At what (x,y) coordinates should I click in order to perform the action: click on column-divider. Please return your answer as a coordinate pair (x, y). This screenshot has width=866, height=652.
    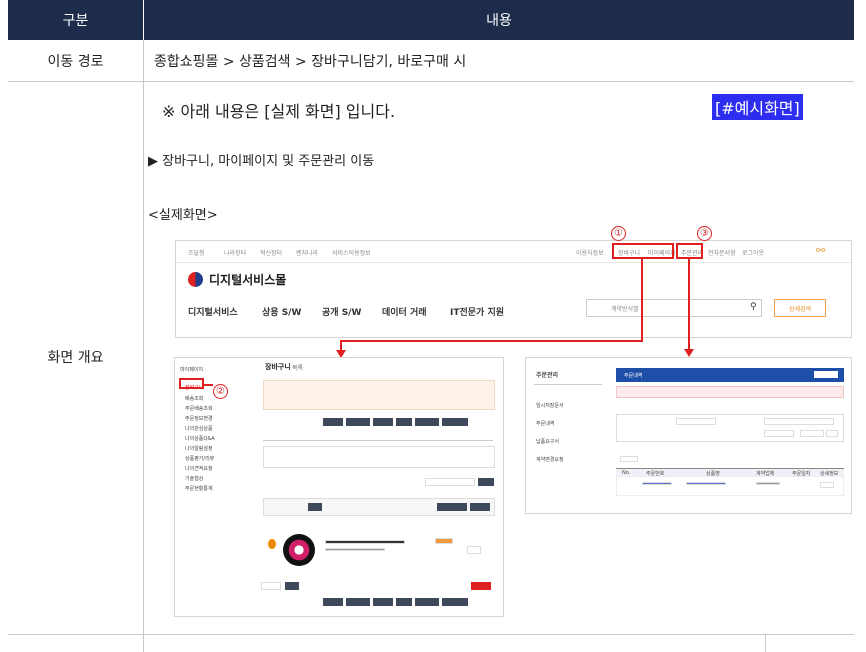
    Looking at the image, I should click on (143, 346).